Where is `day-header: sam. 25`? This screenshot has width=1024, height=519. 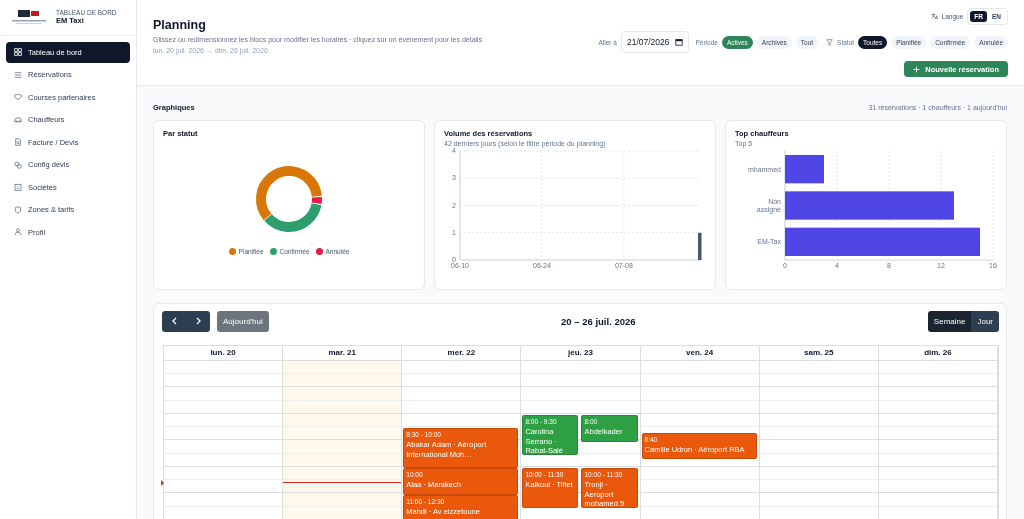 day-header: sam. 25 is located at coordinates (819, 353).